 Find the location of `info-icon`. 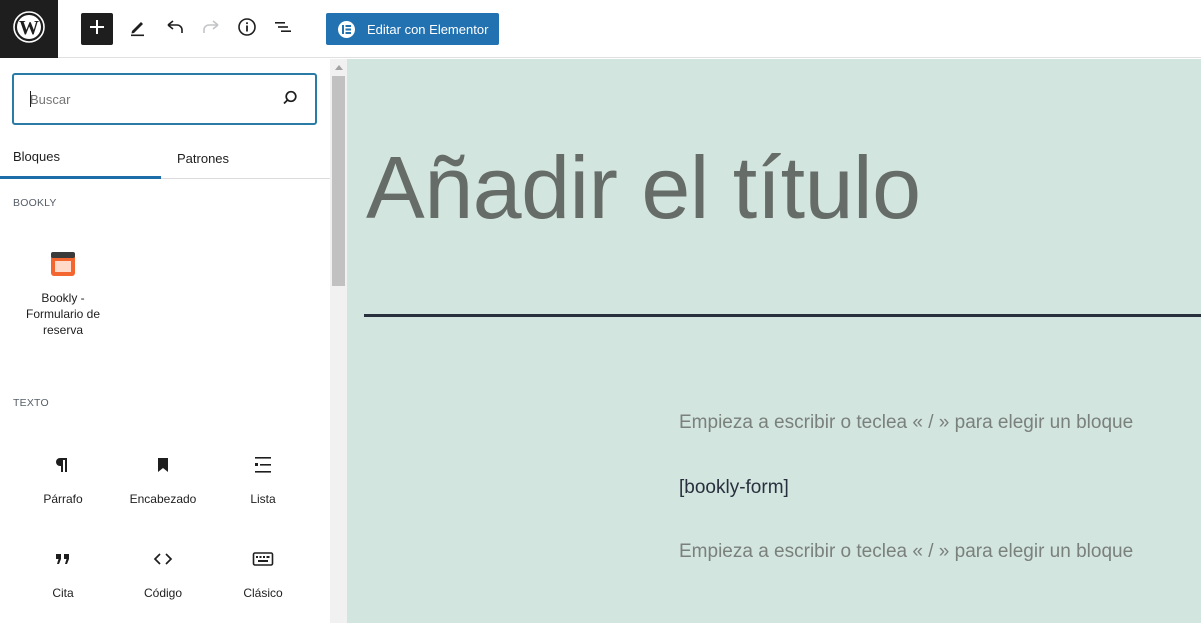

info-icon is located at coordinates (247, 29).